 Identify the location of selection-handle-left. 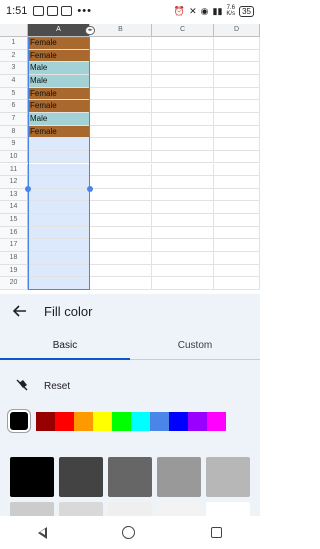
(28, 189).